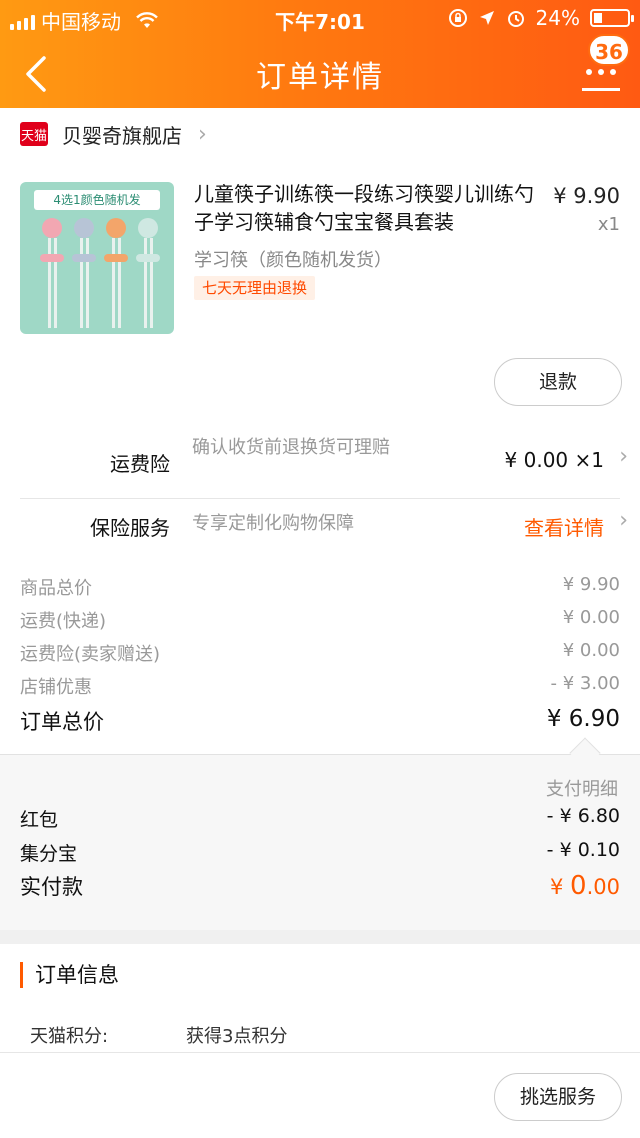 The height and width of the screenshot is (1138, 640). Describe the element at coordinates (293, 260) in the screenshot. I see `product-spec: 学习筷（颜色随机发货）` at that location.